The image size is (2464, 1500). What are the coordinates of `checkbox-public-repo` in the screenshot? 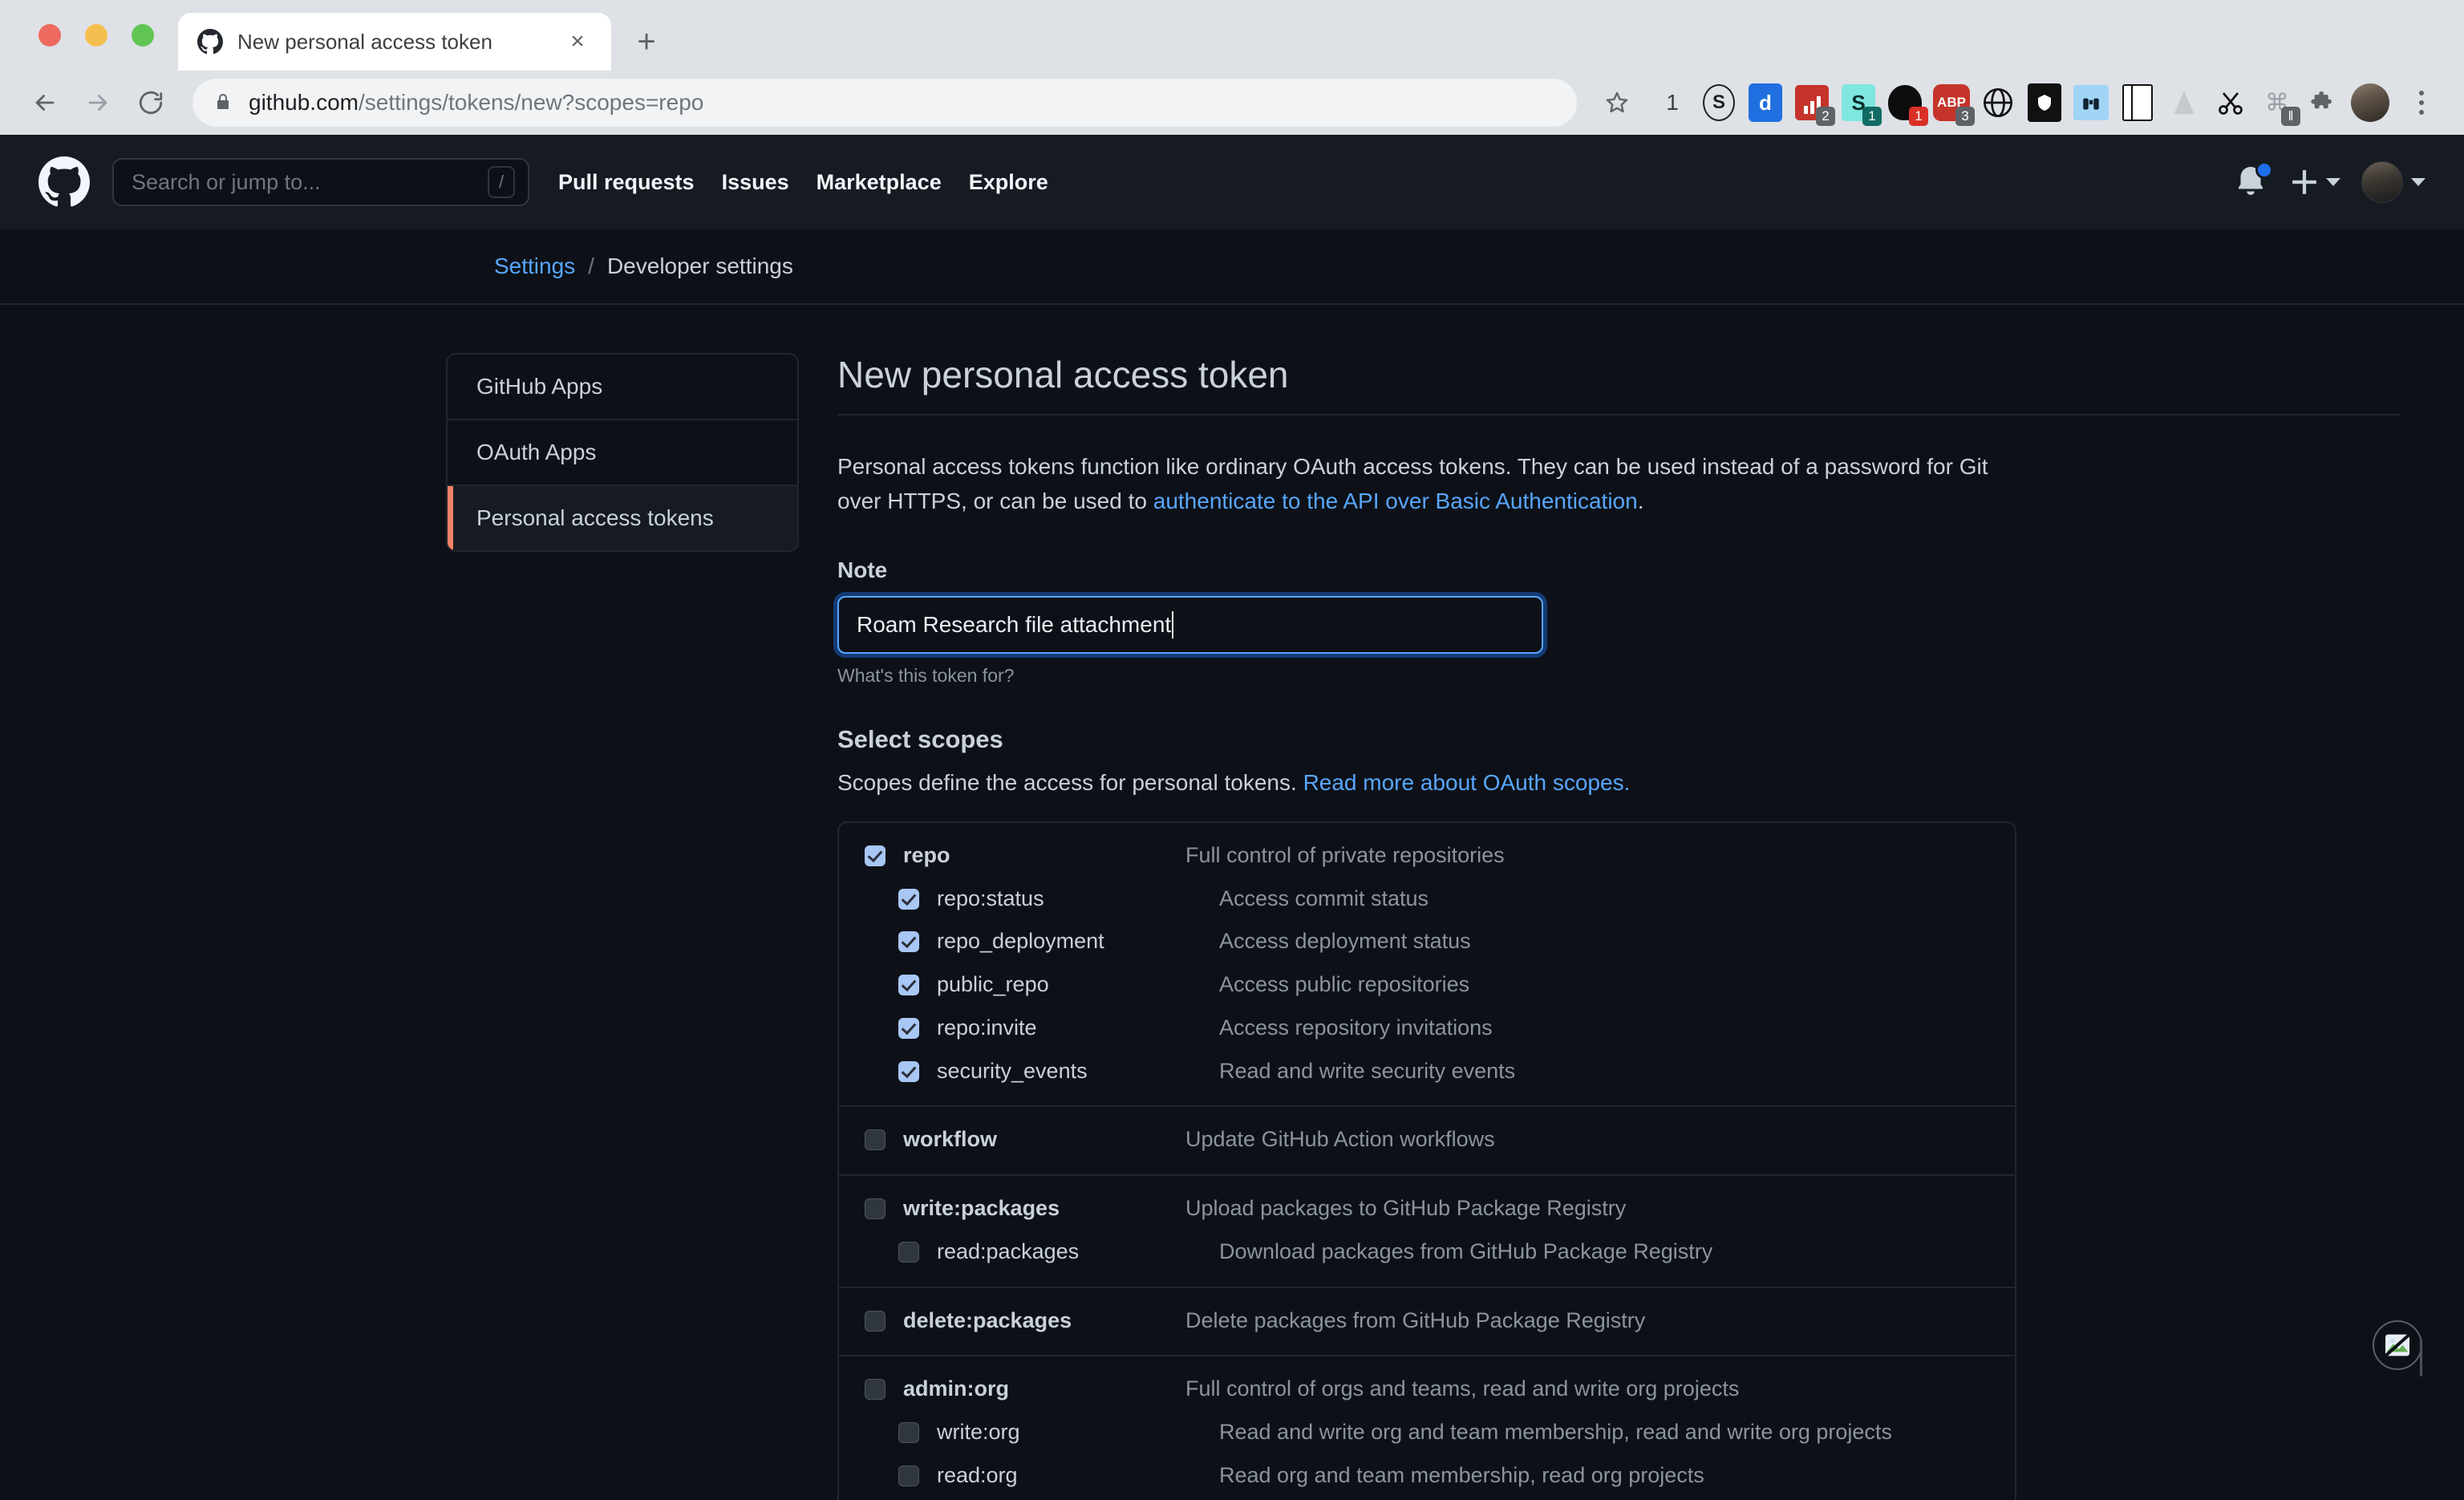 It's located at (908, 985).